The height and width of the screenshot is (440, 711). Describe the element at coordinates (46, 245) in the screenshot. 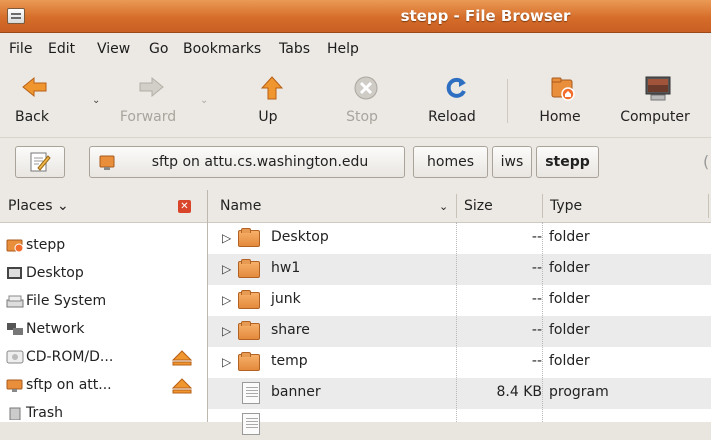

I see `sidebar-item-label: stepp` at that location.